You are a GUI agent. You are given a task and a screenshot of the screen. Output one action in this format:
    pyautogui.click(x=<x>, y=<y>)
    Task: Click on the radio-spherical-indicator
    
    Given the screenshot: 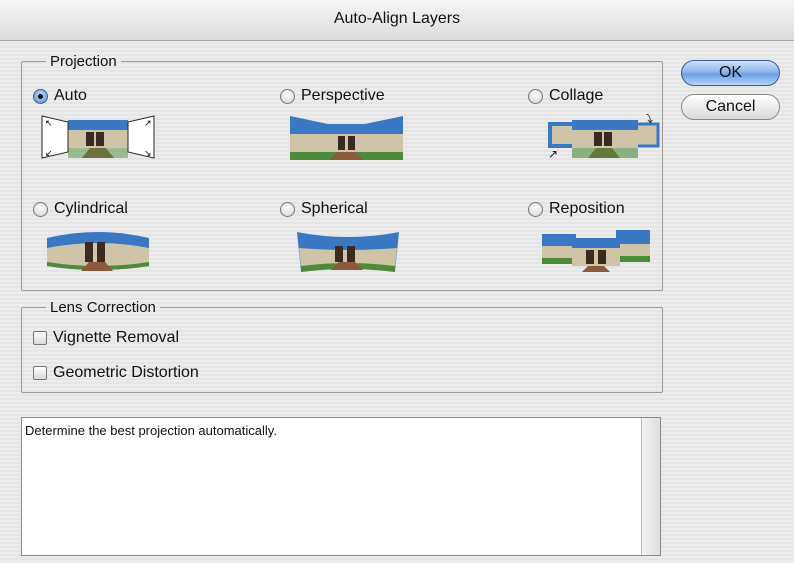 What is the action you would take?
    pyautogui.click(x=287, y=209)
    